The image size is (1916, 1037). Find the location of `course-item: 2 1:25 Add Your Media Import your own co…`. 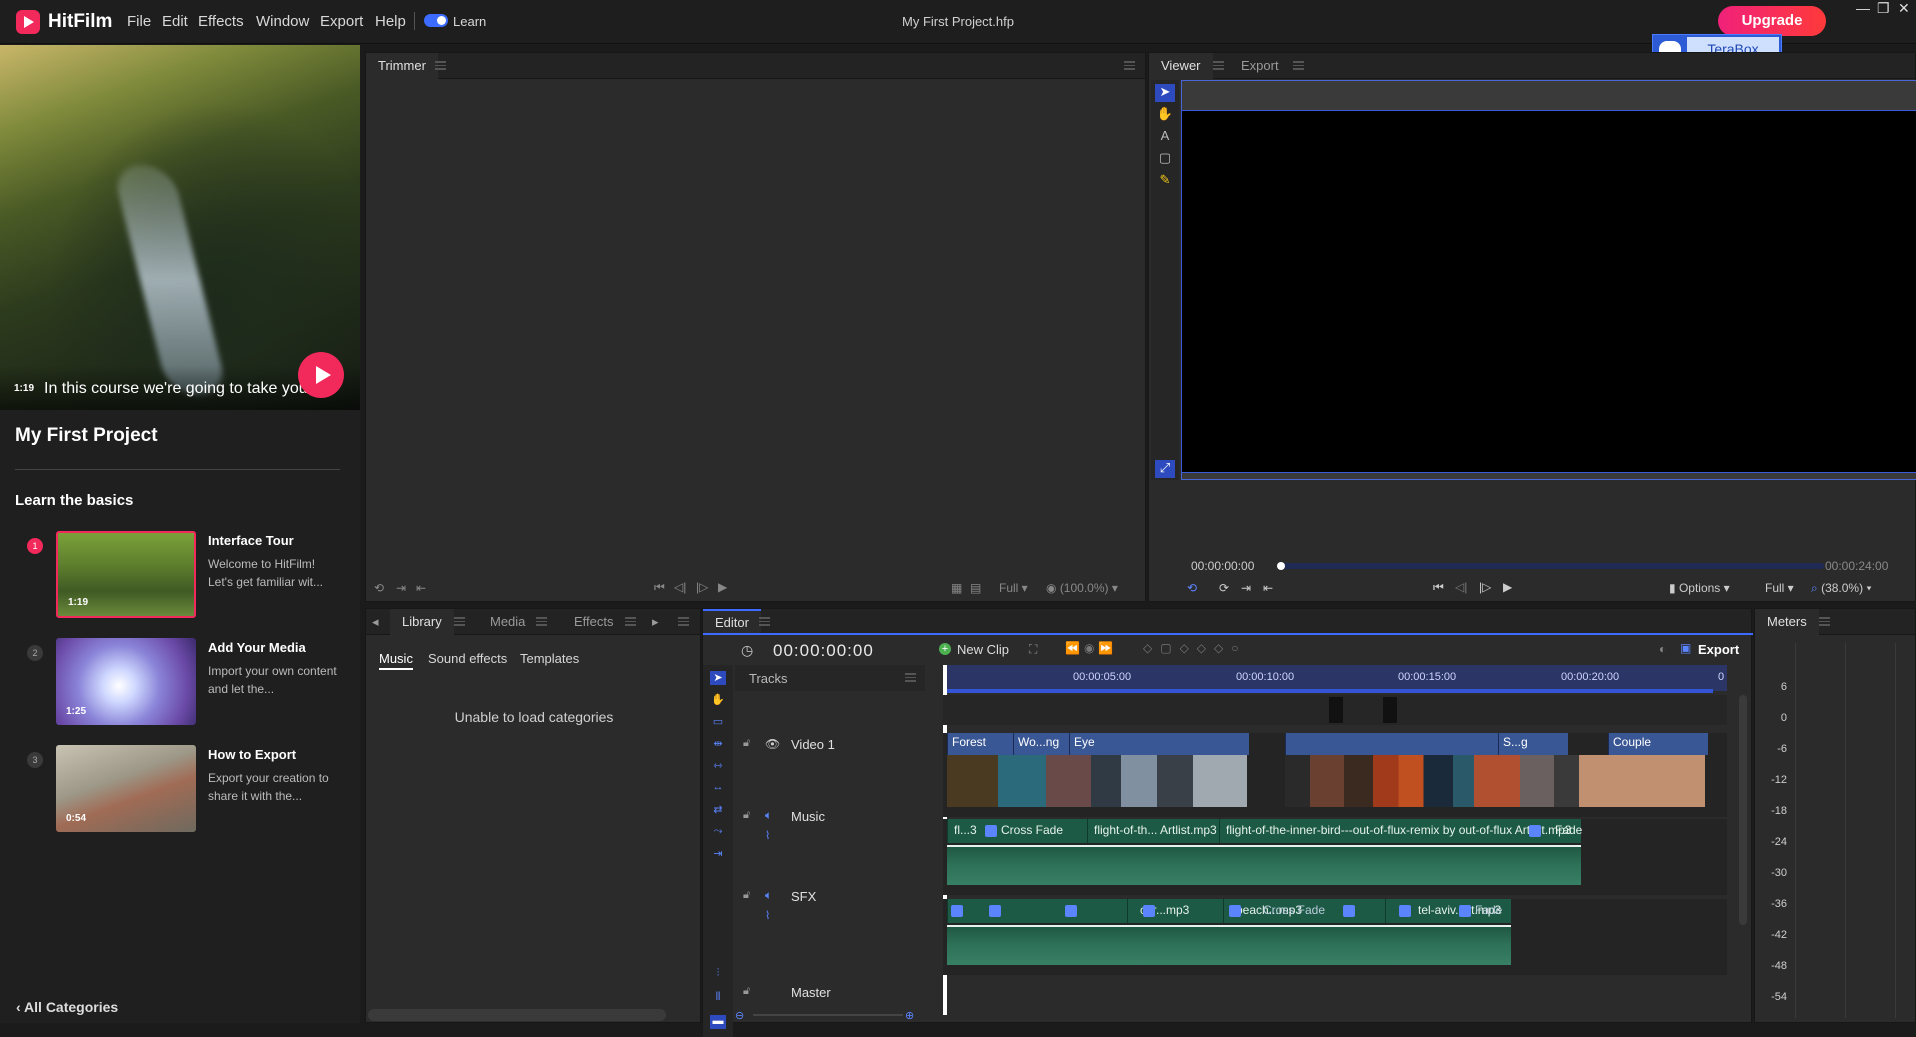

course-item: 2 1:25 Add Your Media Import your own co… is located at coordinates (180, 683).